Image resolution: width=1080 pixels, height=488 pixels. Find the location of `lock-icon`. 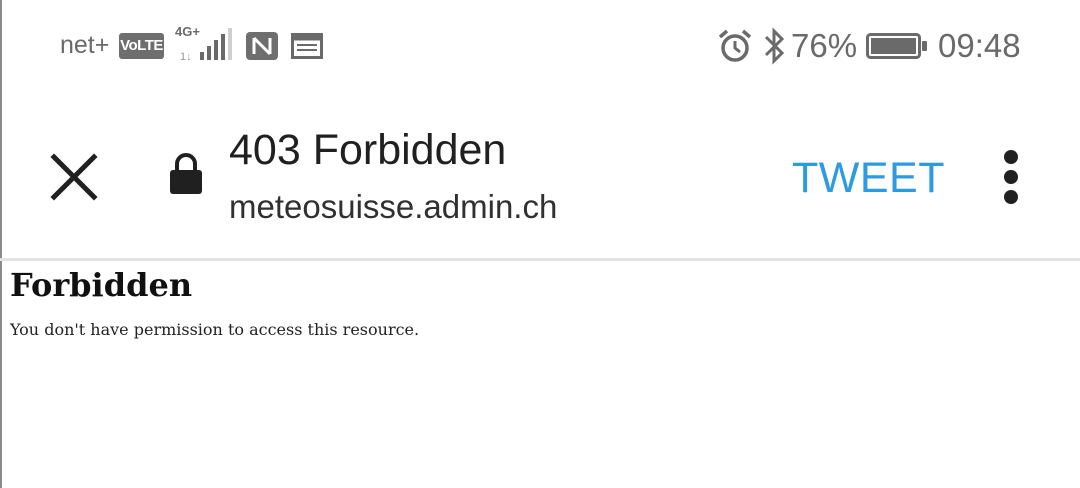

lock-icon is located at coordinates (186, 173).